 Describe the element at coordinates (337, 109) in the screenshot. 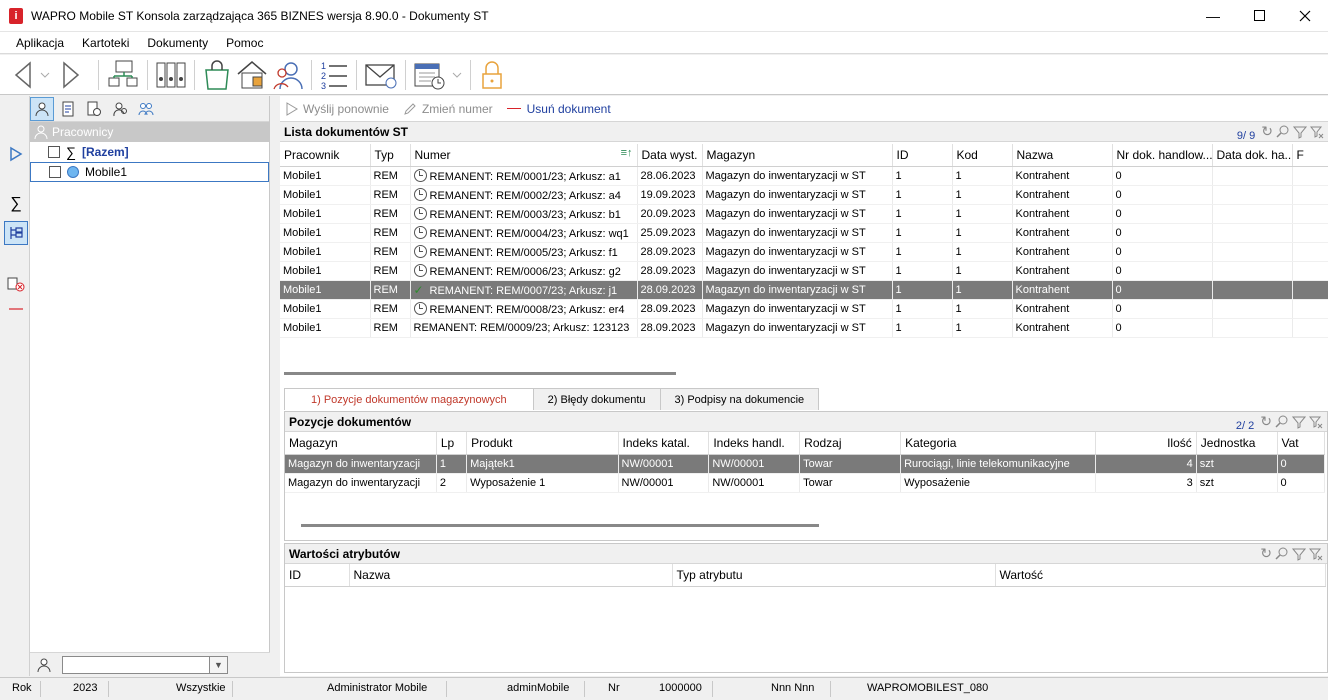

I see `resend-button: Wyślij ponownie` at that location.